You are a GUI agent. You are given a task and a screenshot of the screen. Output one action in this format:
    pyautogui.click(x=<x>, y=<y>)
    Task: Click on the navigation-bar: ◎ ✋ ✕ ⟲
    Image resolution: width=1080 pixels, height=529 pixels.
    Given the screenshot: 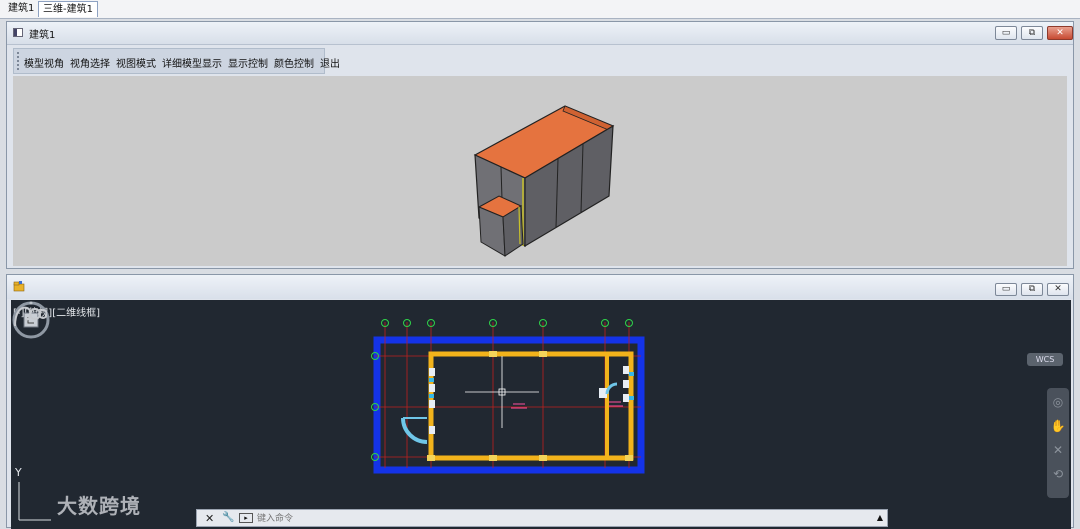 What is the action you would take?
    pyautogui.click(x=1058, y=443)
    